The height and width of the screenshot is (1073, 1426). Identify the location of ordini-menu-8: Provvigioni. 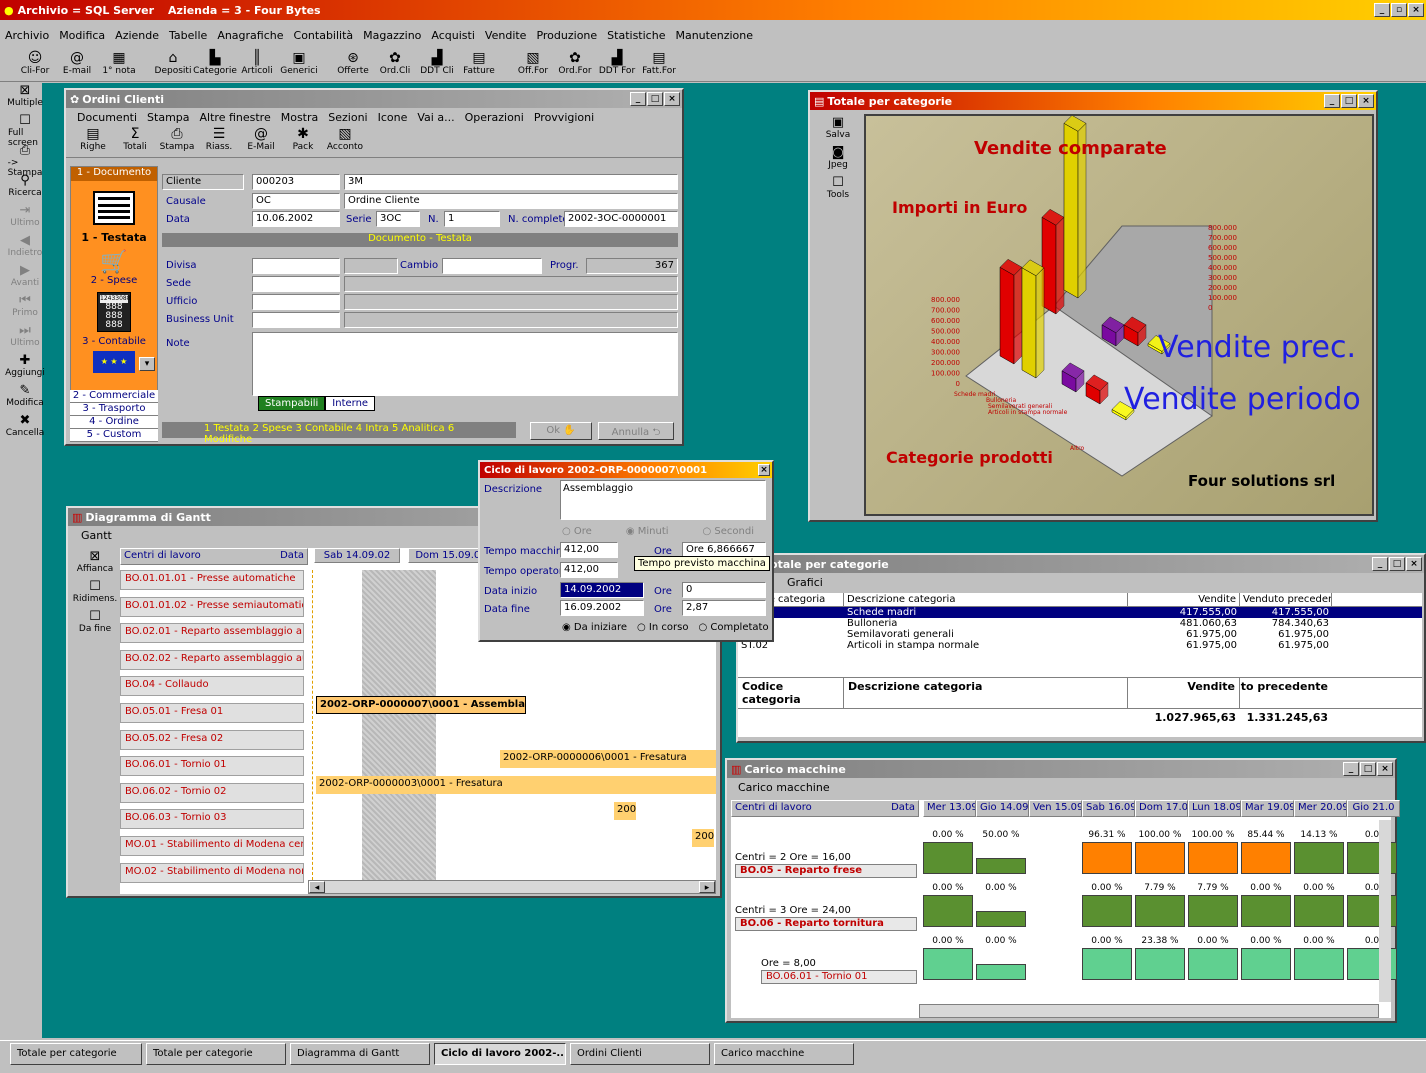
(564, 117).